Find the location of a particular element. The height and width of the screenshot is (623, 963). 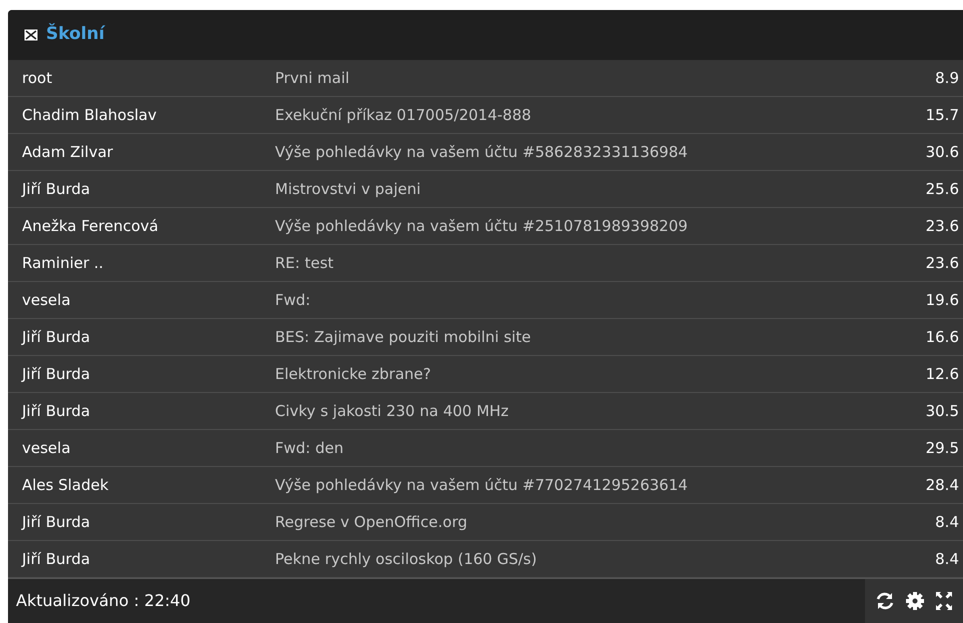

size-cell-text: 29.5 is located at coordinates (943, 448).